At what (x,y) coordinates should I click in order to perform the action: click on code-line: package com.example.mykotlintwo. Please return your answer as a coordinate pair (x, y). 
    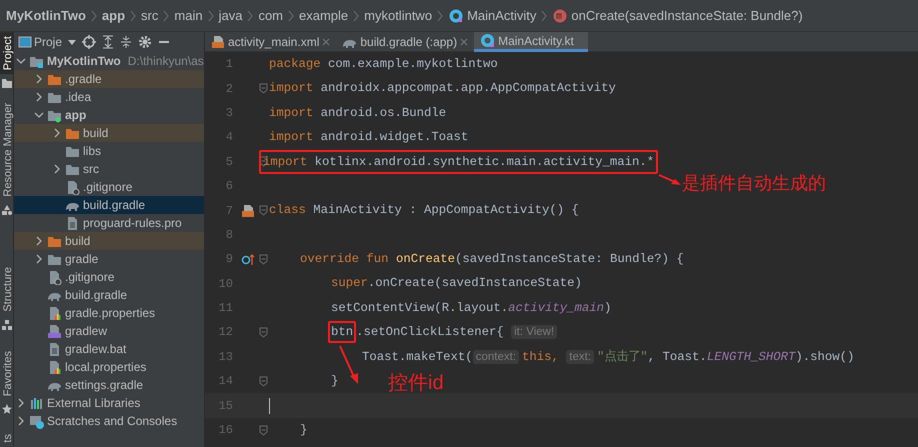
    Looking at the image, I should click on (383, 64).